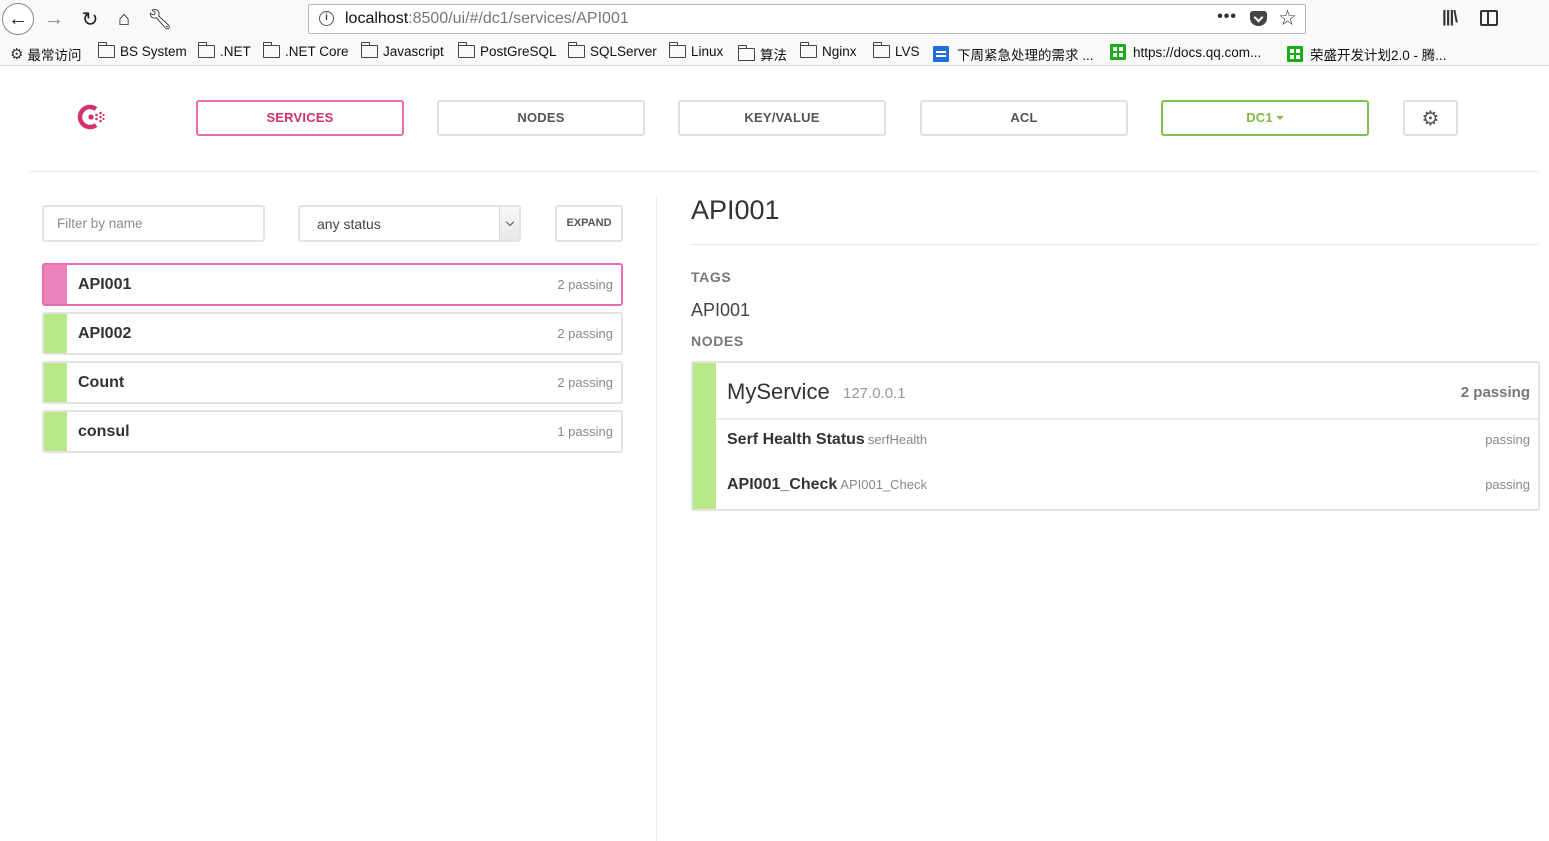  I want to click on bookmark-label: .NET Core, so click(317, 51).